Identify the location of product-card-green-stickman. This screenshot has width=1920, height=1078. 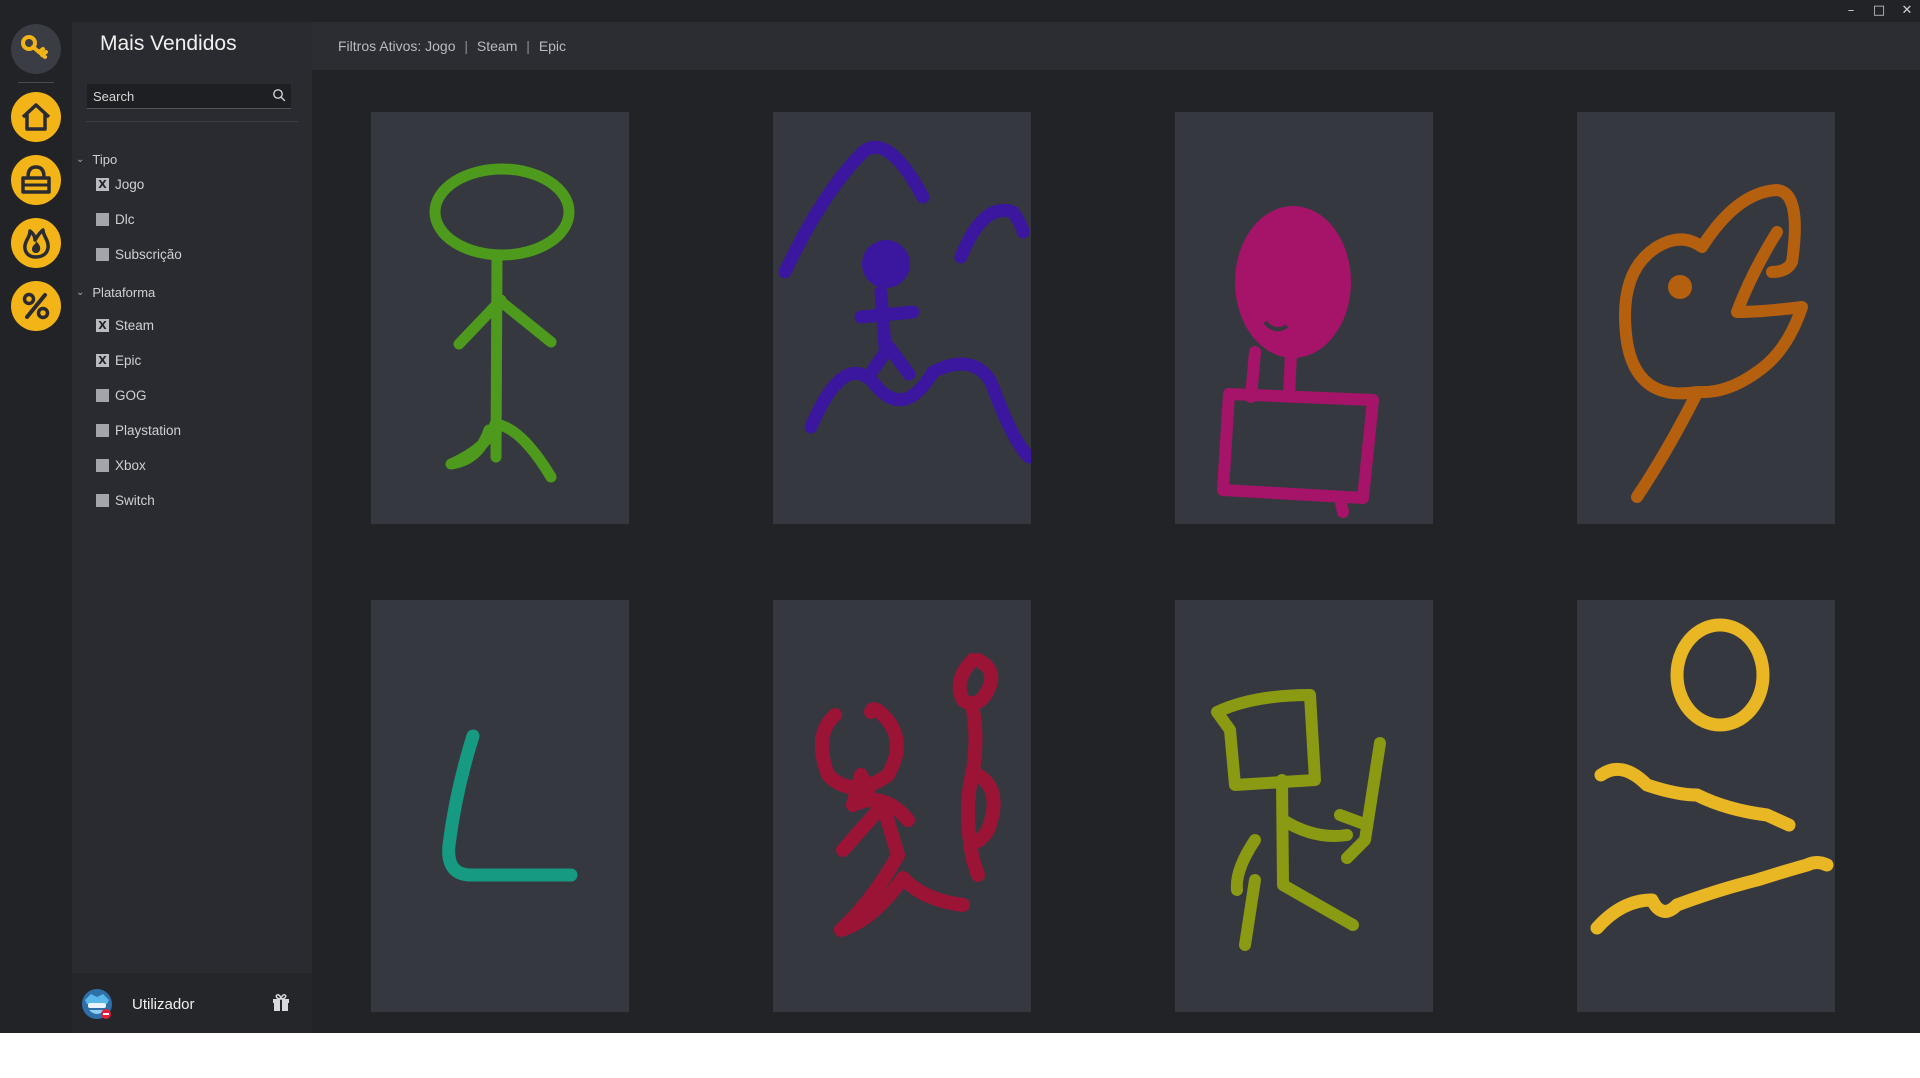
(500, 318).